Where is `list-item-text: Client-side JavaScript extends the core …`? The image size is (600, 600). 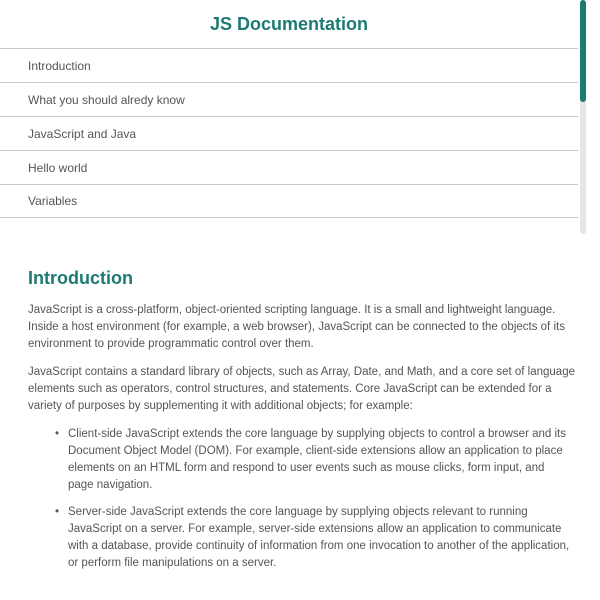
list-item-text: Client-side JavaScript extends the core … is located at coordinates (317, 459).